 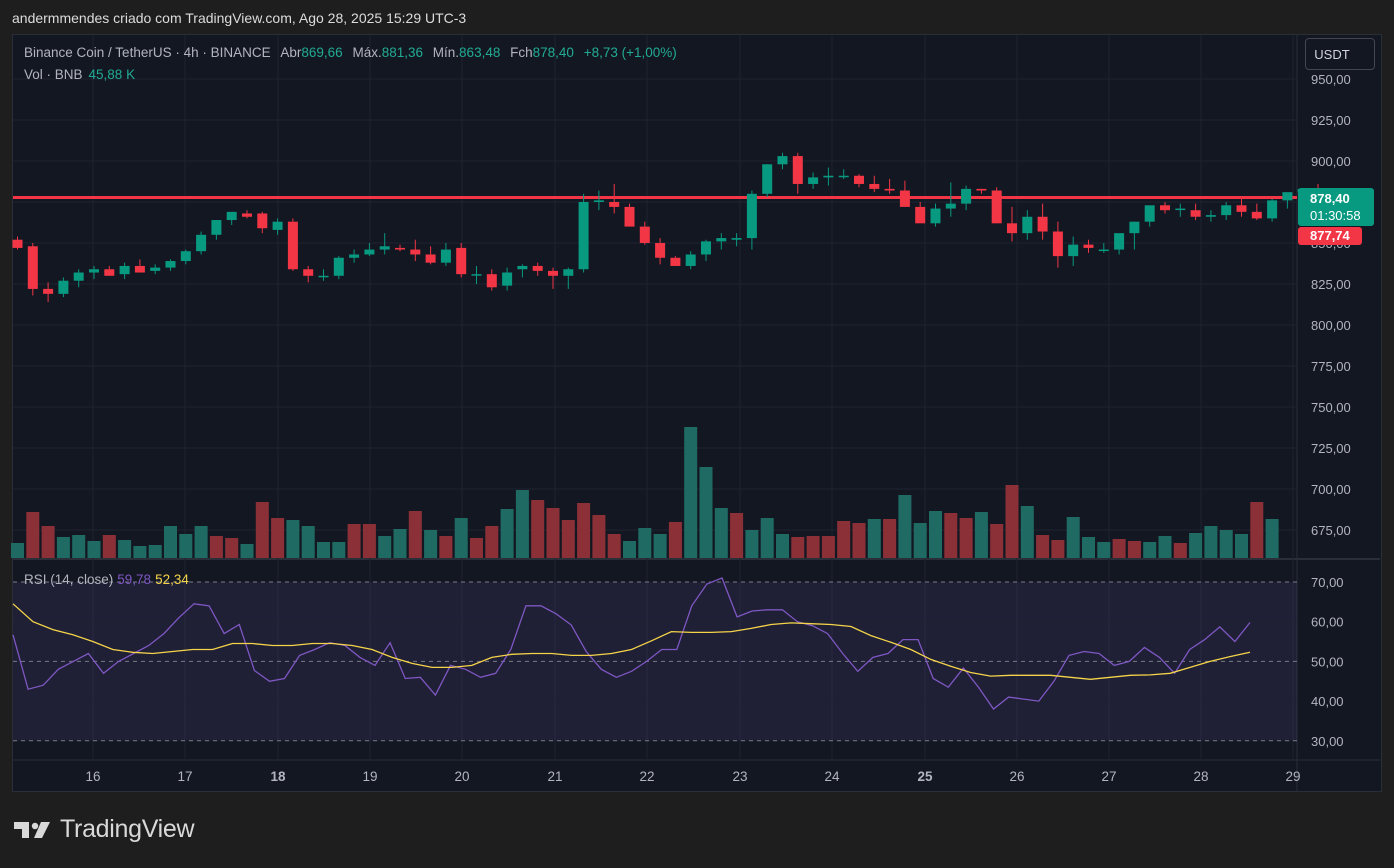 What do you see at coordinates (739, 776) in the screenshot?
I see `time-axis-label: 23` at bounding box center [739, 776].